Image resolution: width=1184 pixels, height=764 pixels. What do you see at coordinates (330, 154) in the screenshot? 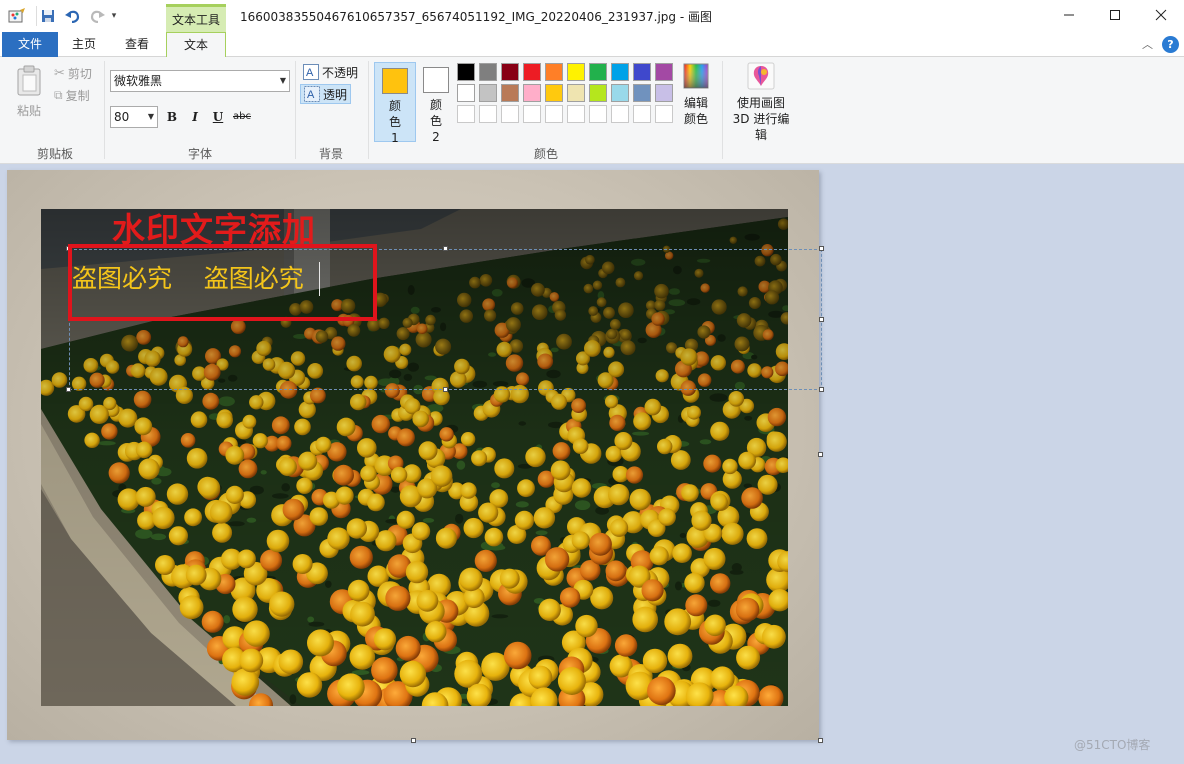
I see `background-group-label: 背景` at bounding box center [330, 154].